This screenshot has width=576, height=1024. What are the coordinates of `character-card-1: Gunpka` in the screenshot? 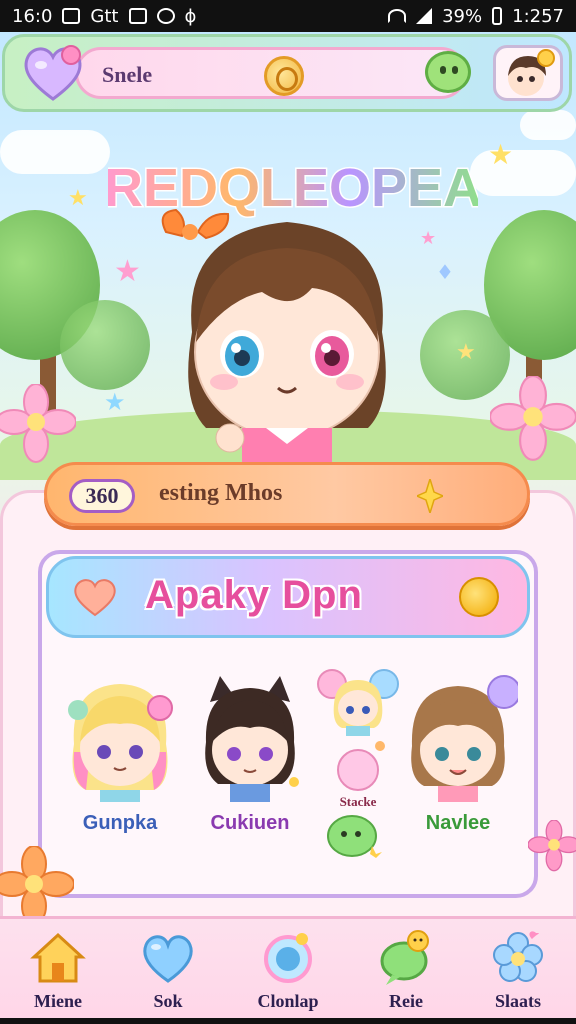 It's located at (120, 757).